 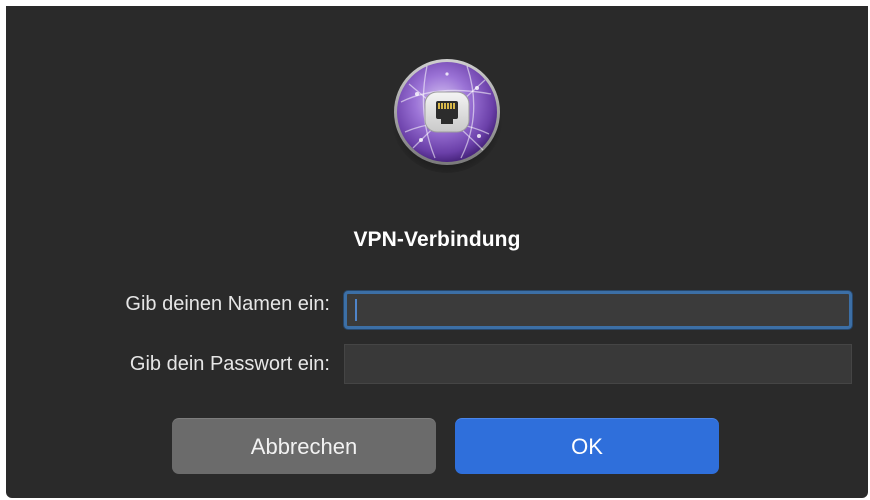 I want to click on text-caret, so click(x=356, y=310).